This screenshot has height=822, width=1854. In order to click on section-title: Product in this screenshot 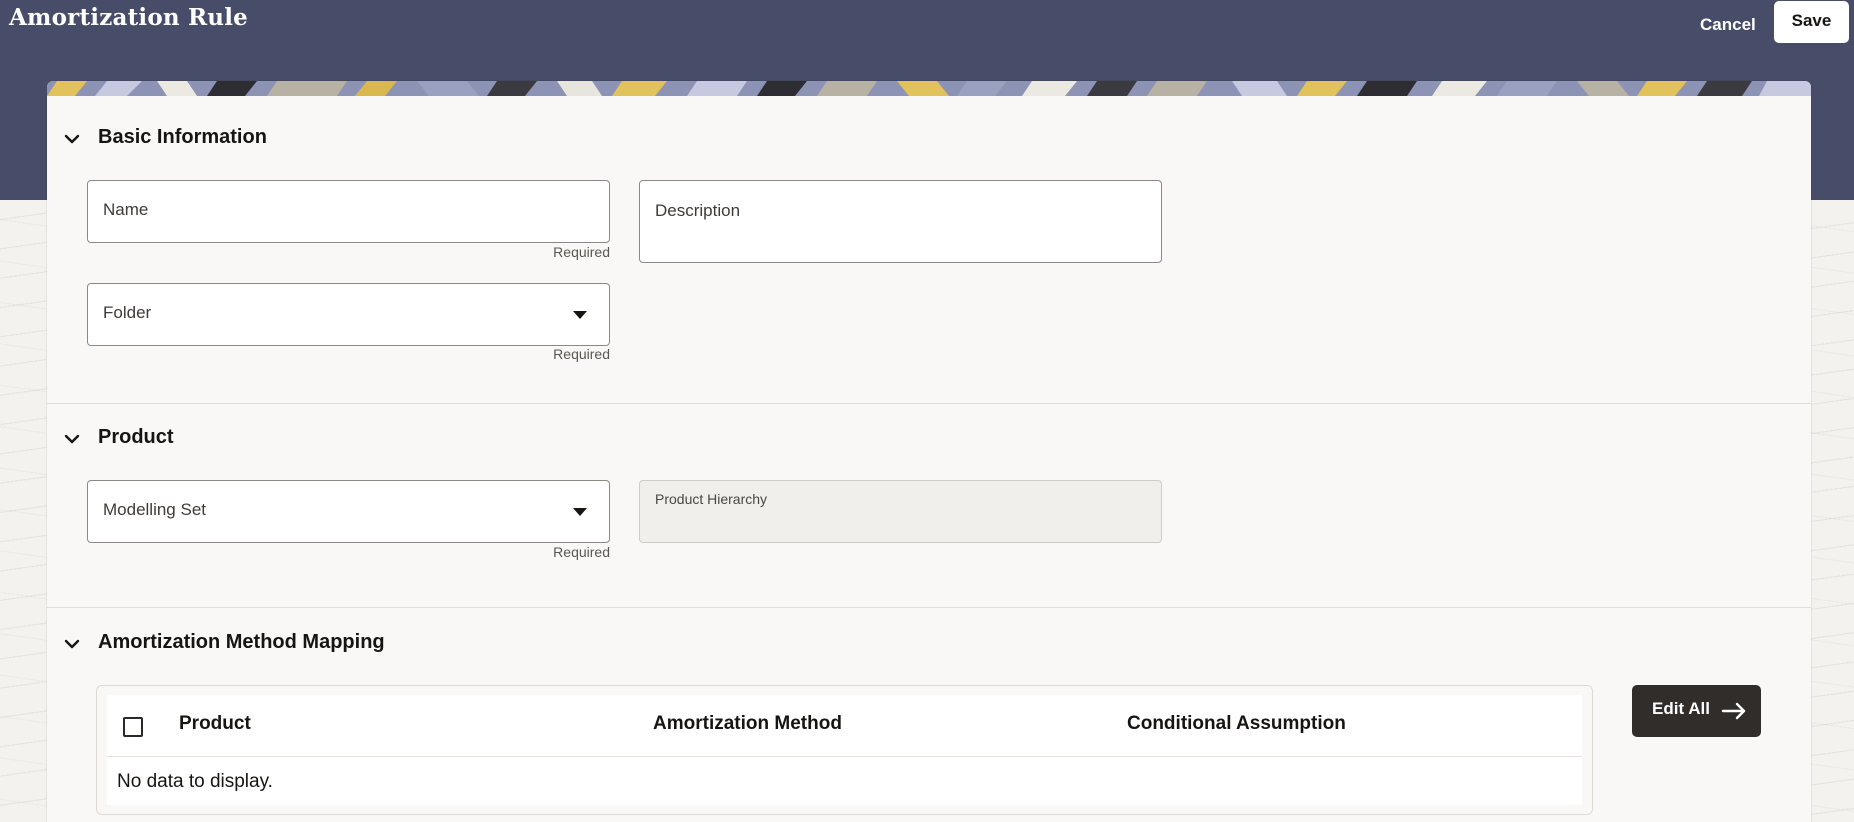, I will do `click(136, 437)`.